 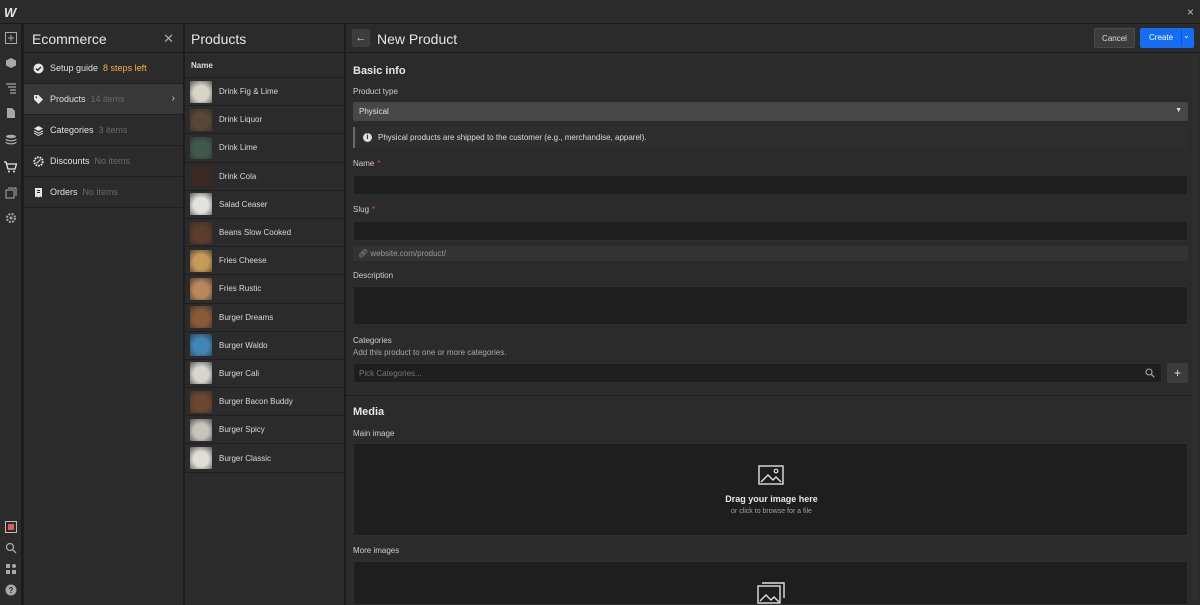 What do you see at coordinates (239, 373) in the screenshot?
I see `product-name: Burger Cali` at bounding box center [239, 373].